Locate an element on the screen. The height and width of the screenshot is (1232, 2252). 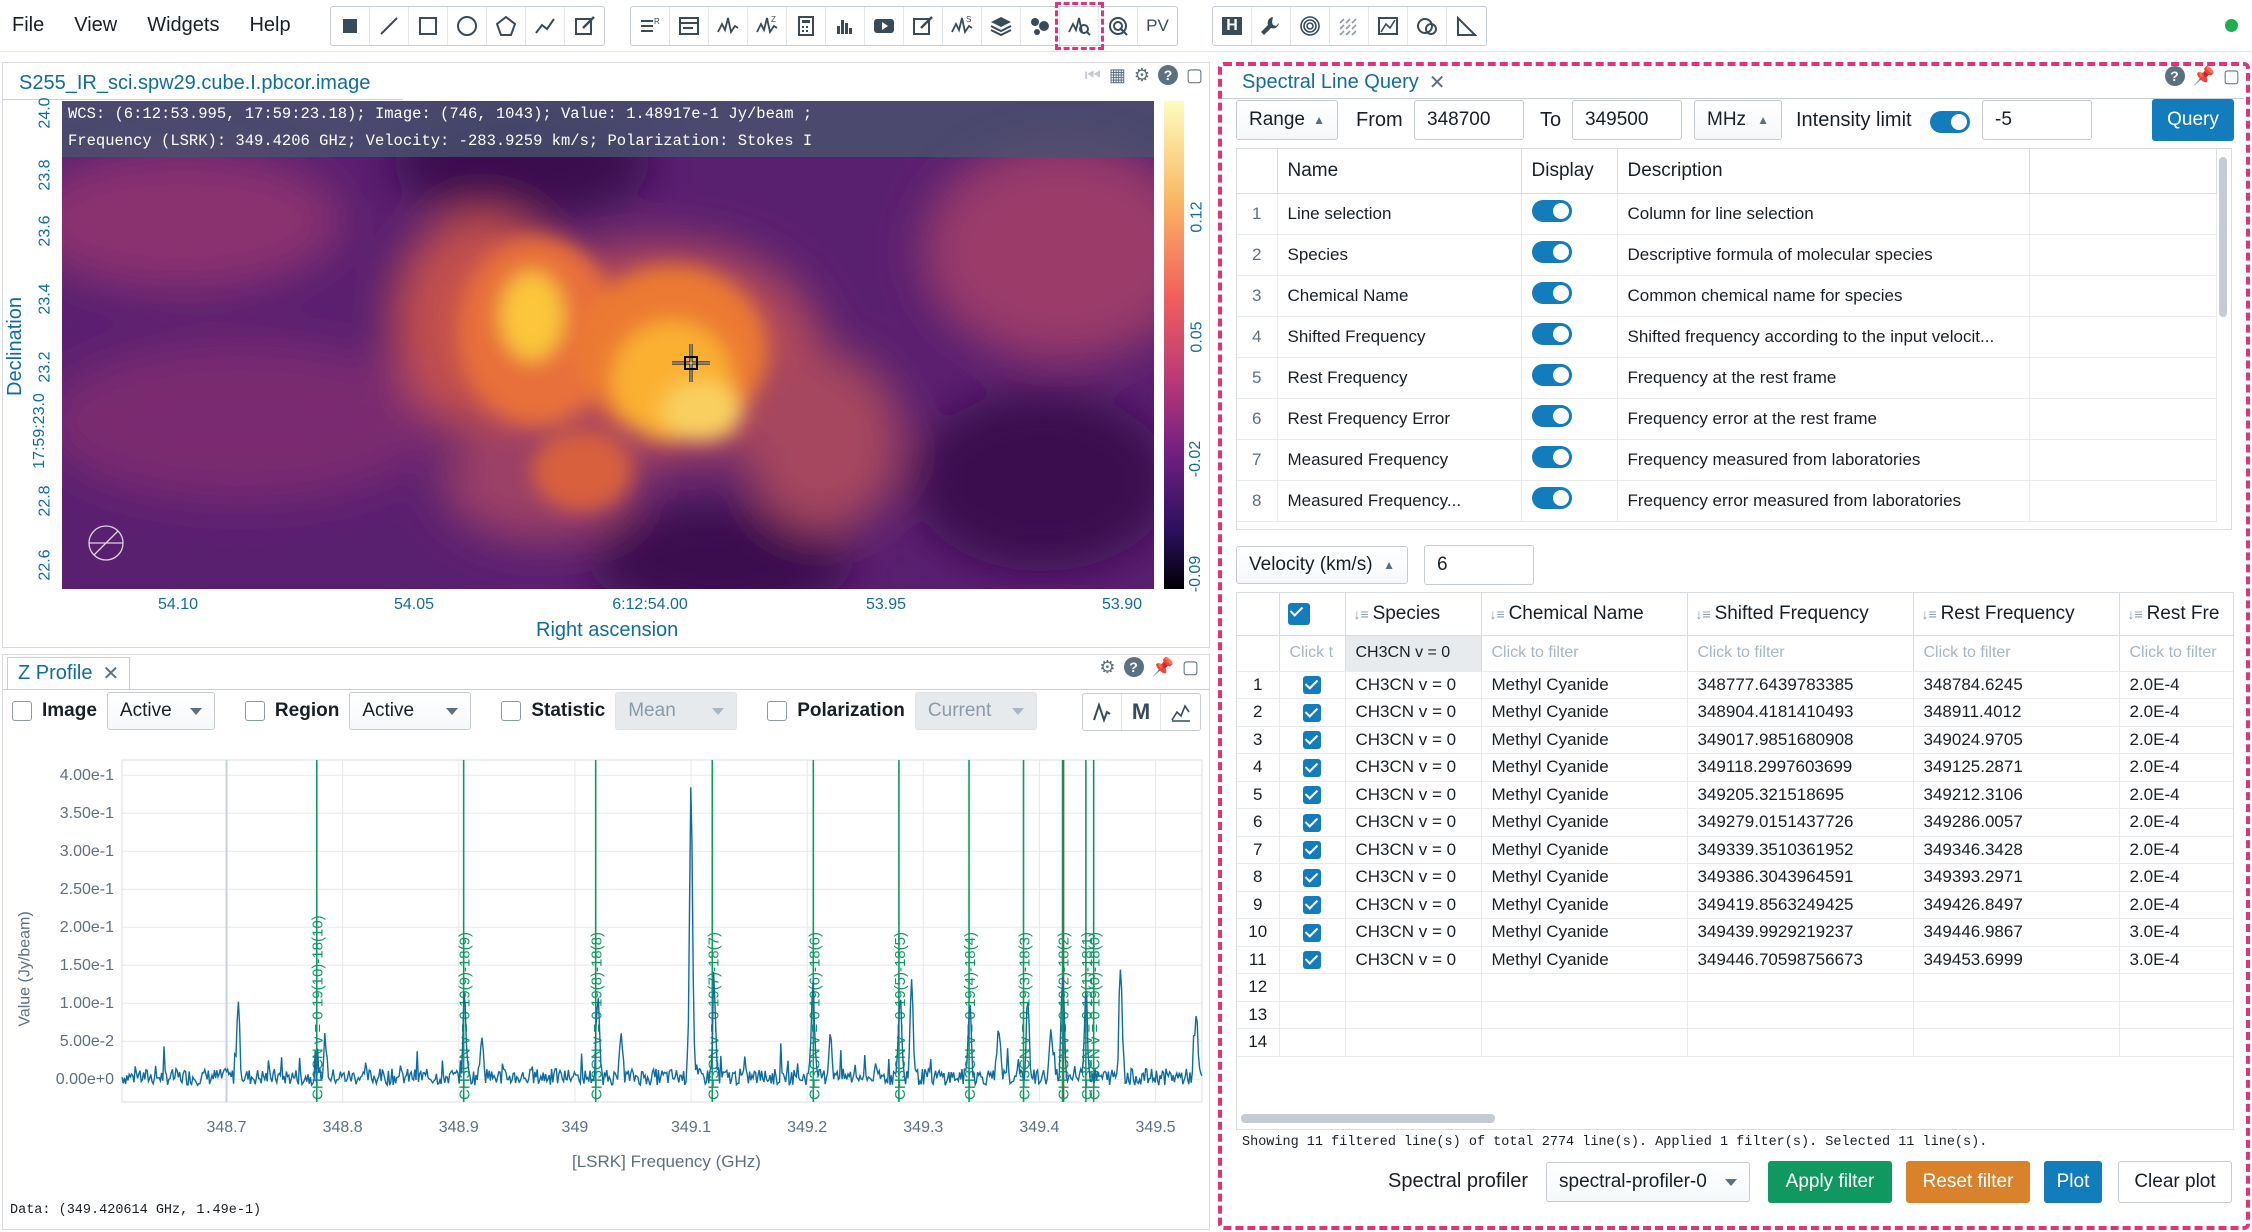
species-filter-input: CH3CN v = 0 is located at coordinates (1413, 653).